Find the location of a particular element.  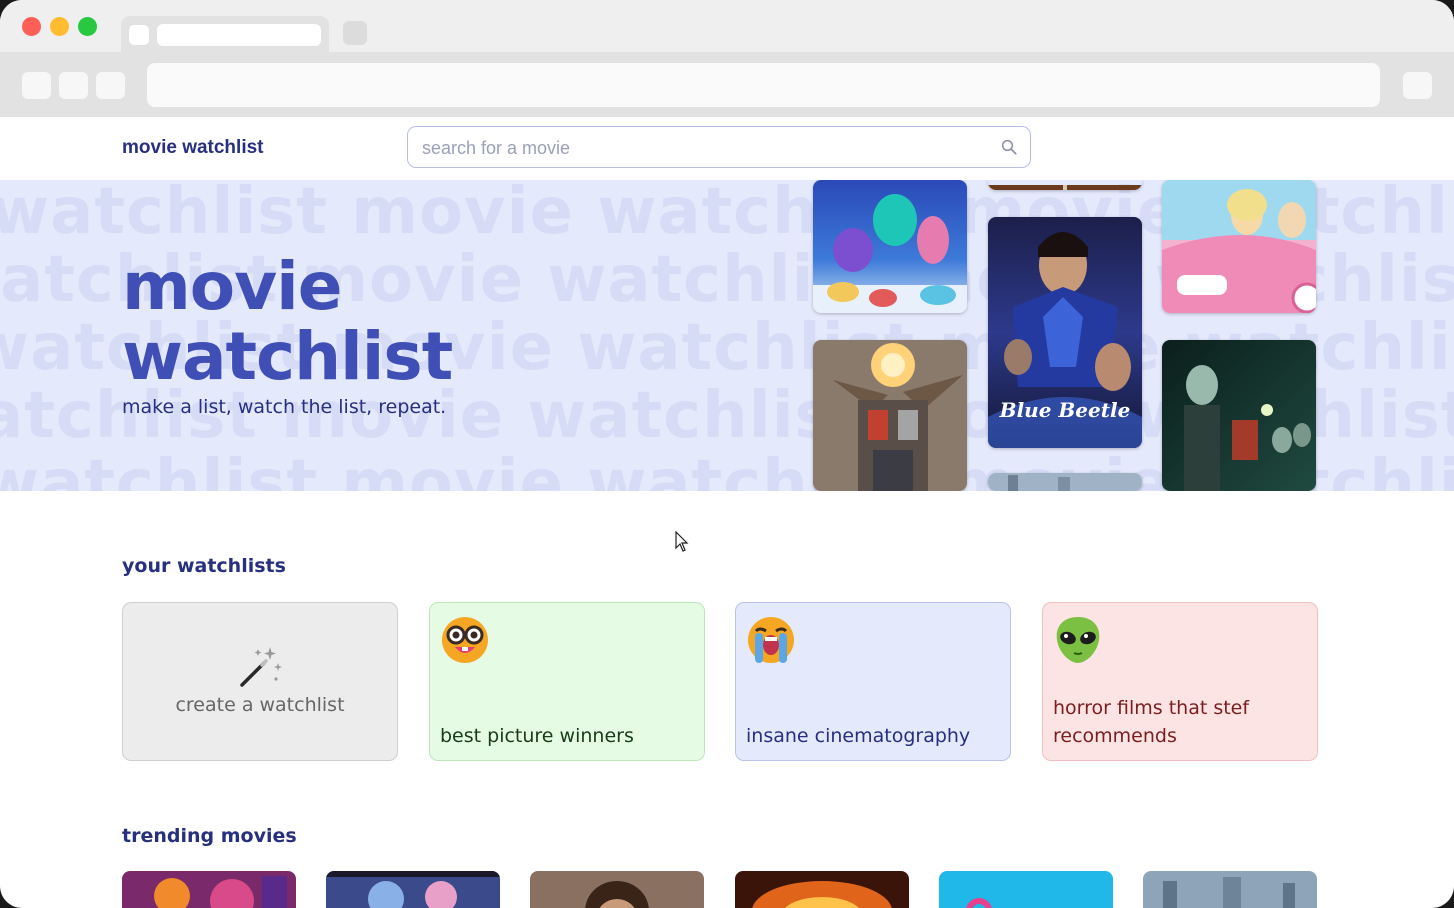

search-box is located at coordinates (719, 147).